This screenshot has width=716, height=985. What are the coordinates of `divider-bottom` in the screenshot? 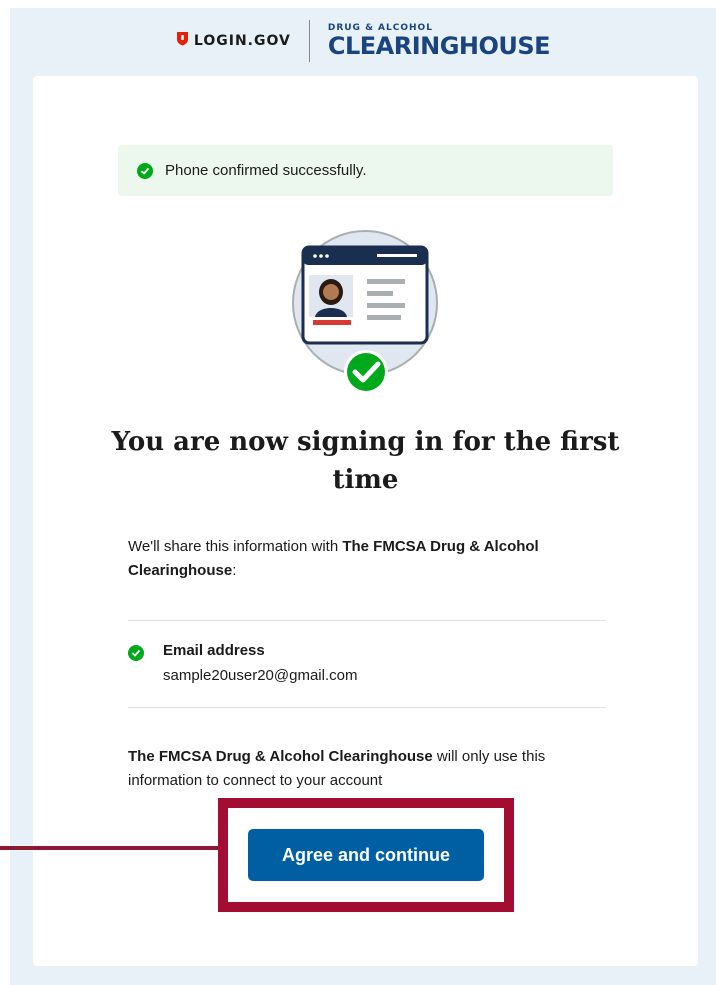 It's located at (367, 707).